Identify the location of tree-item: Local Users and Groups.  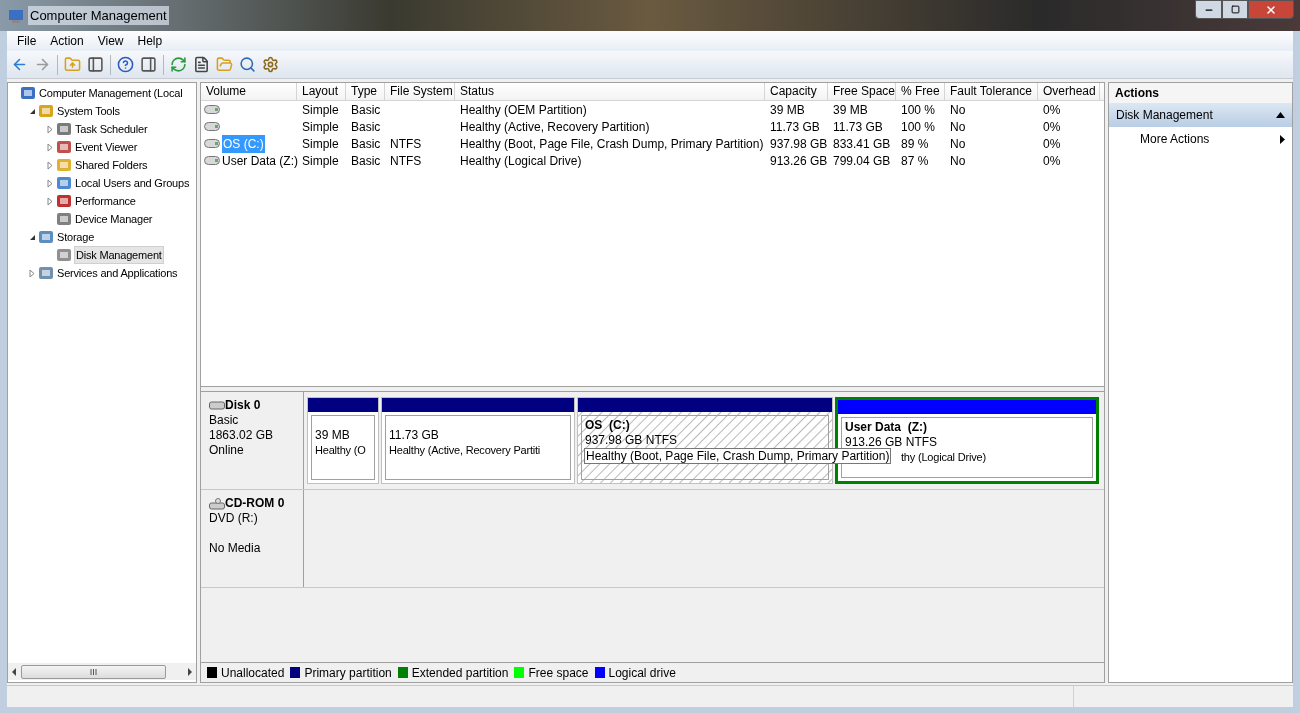
(132, 183).